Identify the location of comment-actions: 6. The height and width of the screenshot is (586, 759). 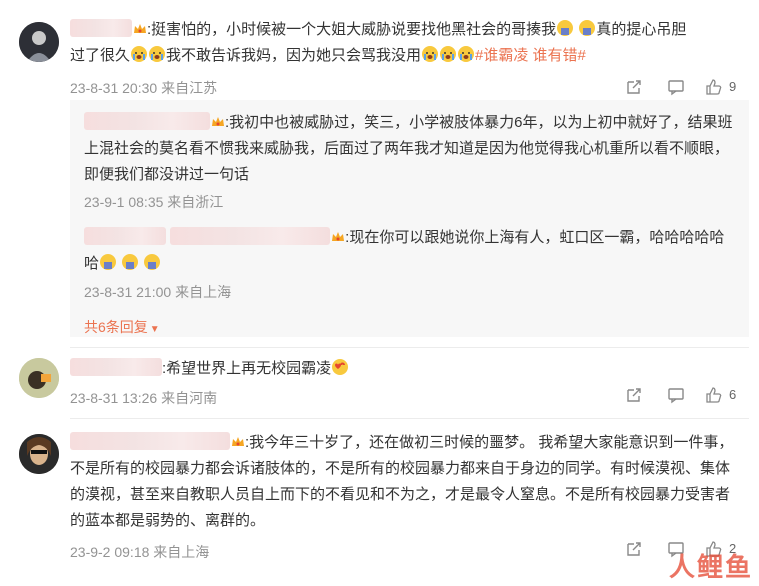
(685, 396).